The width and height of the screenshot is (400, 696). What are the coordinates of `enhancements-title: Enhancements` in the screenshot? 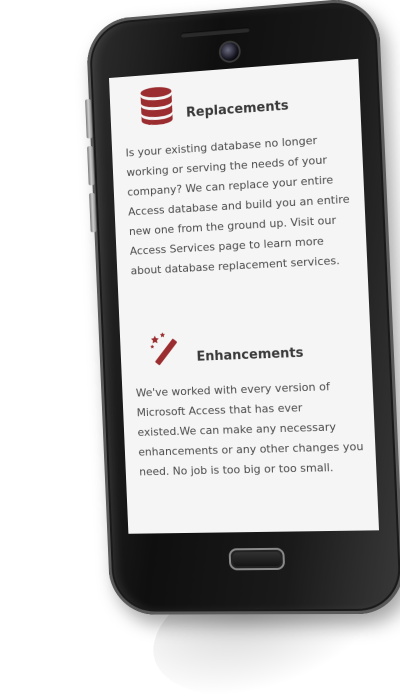 It's located at (250, 355).